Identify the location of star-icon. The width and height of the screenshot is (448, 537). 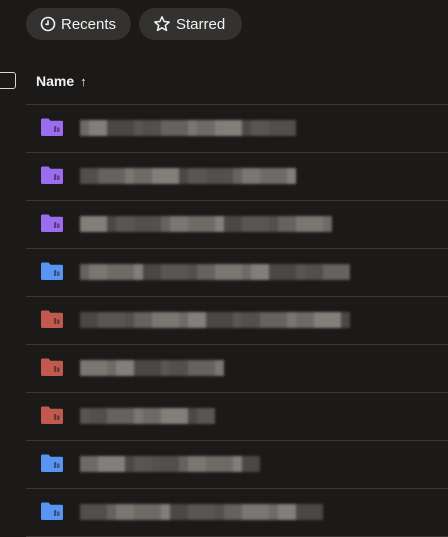
(162, 24).